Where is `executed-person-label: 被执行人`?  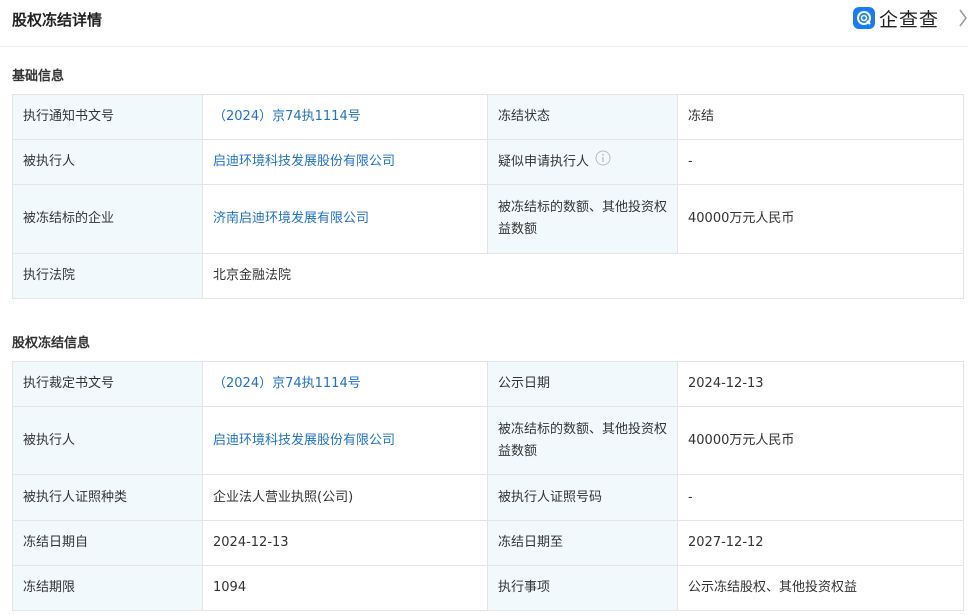 executed-person-label: 被执行人 is located at coordinates (107, 162).